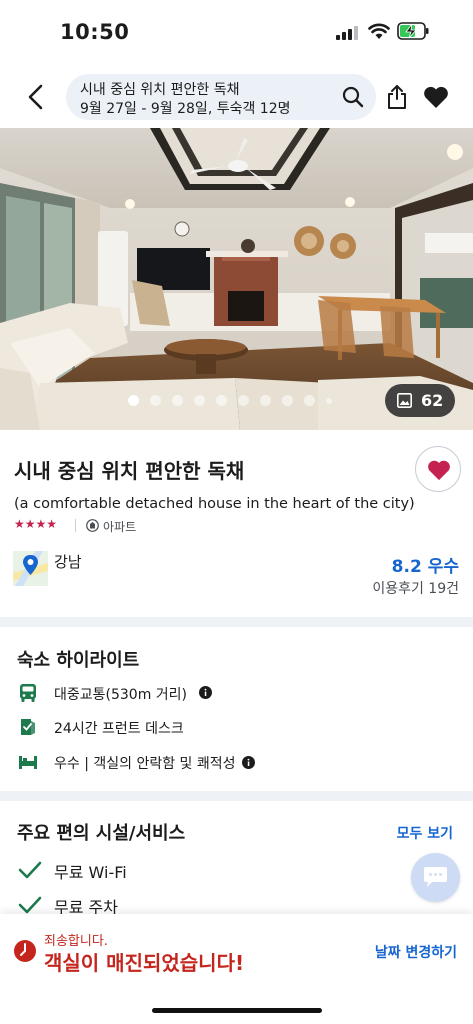  I want to click on gallery-icon, so click(404, 400).